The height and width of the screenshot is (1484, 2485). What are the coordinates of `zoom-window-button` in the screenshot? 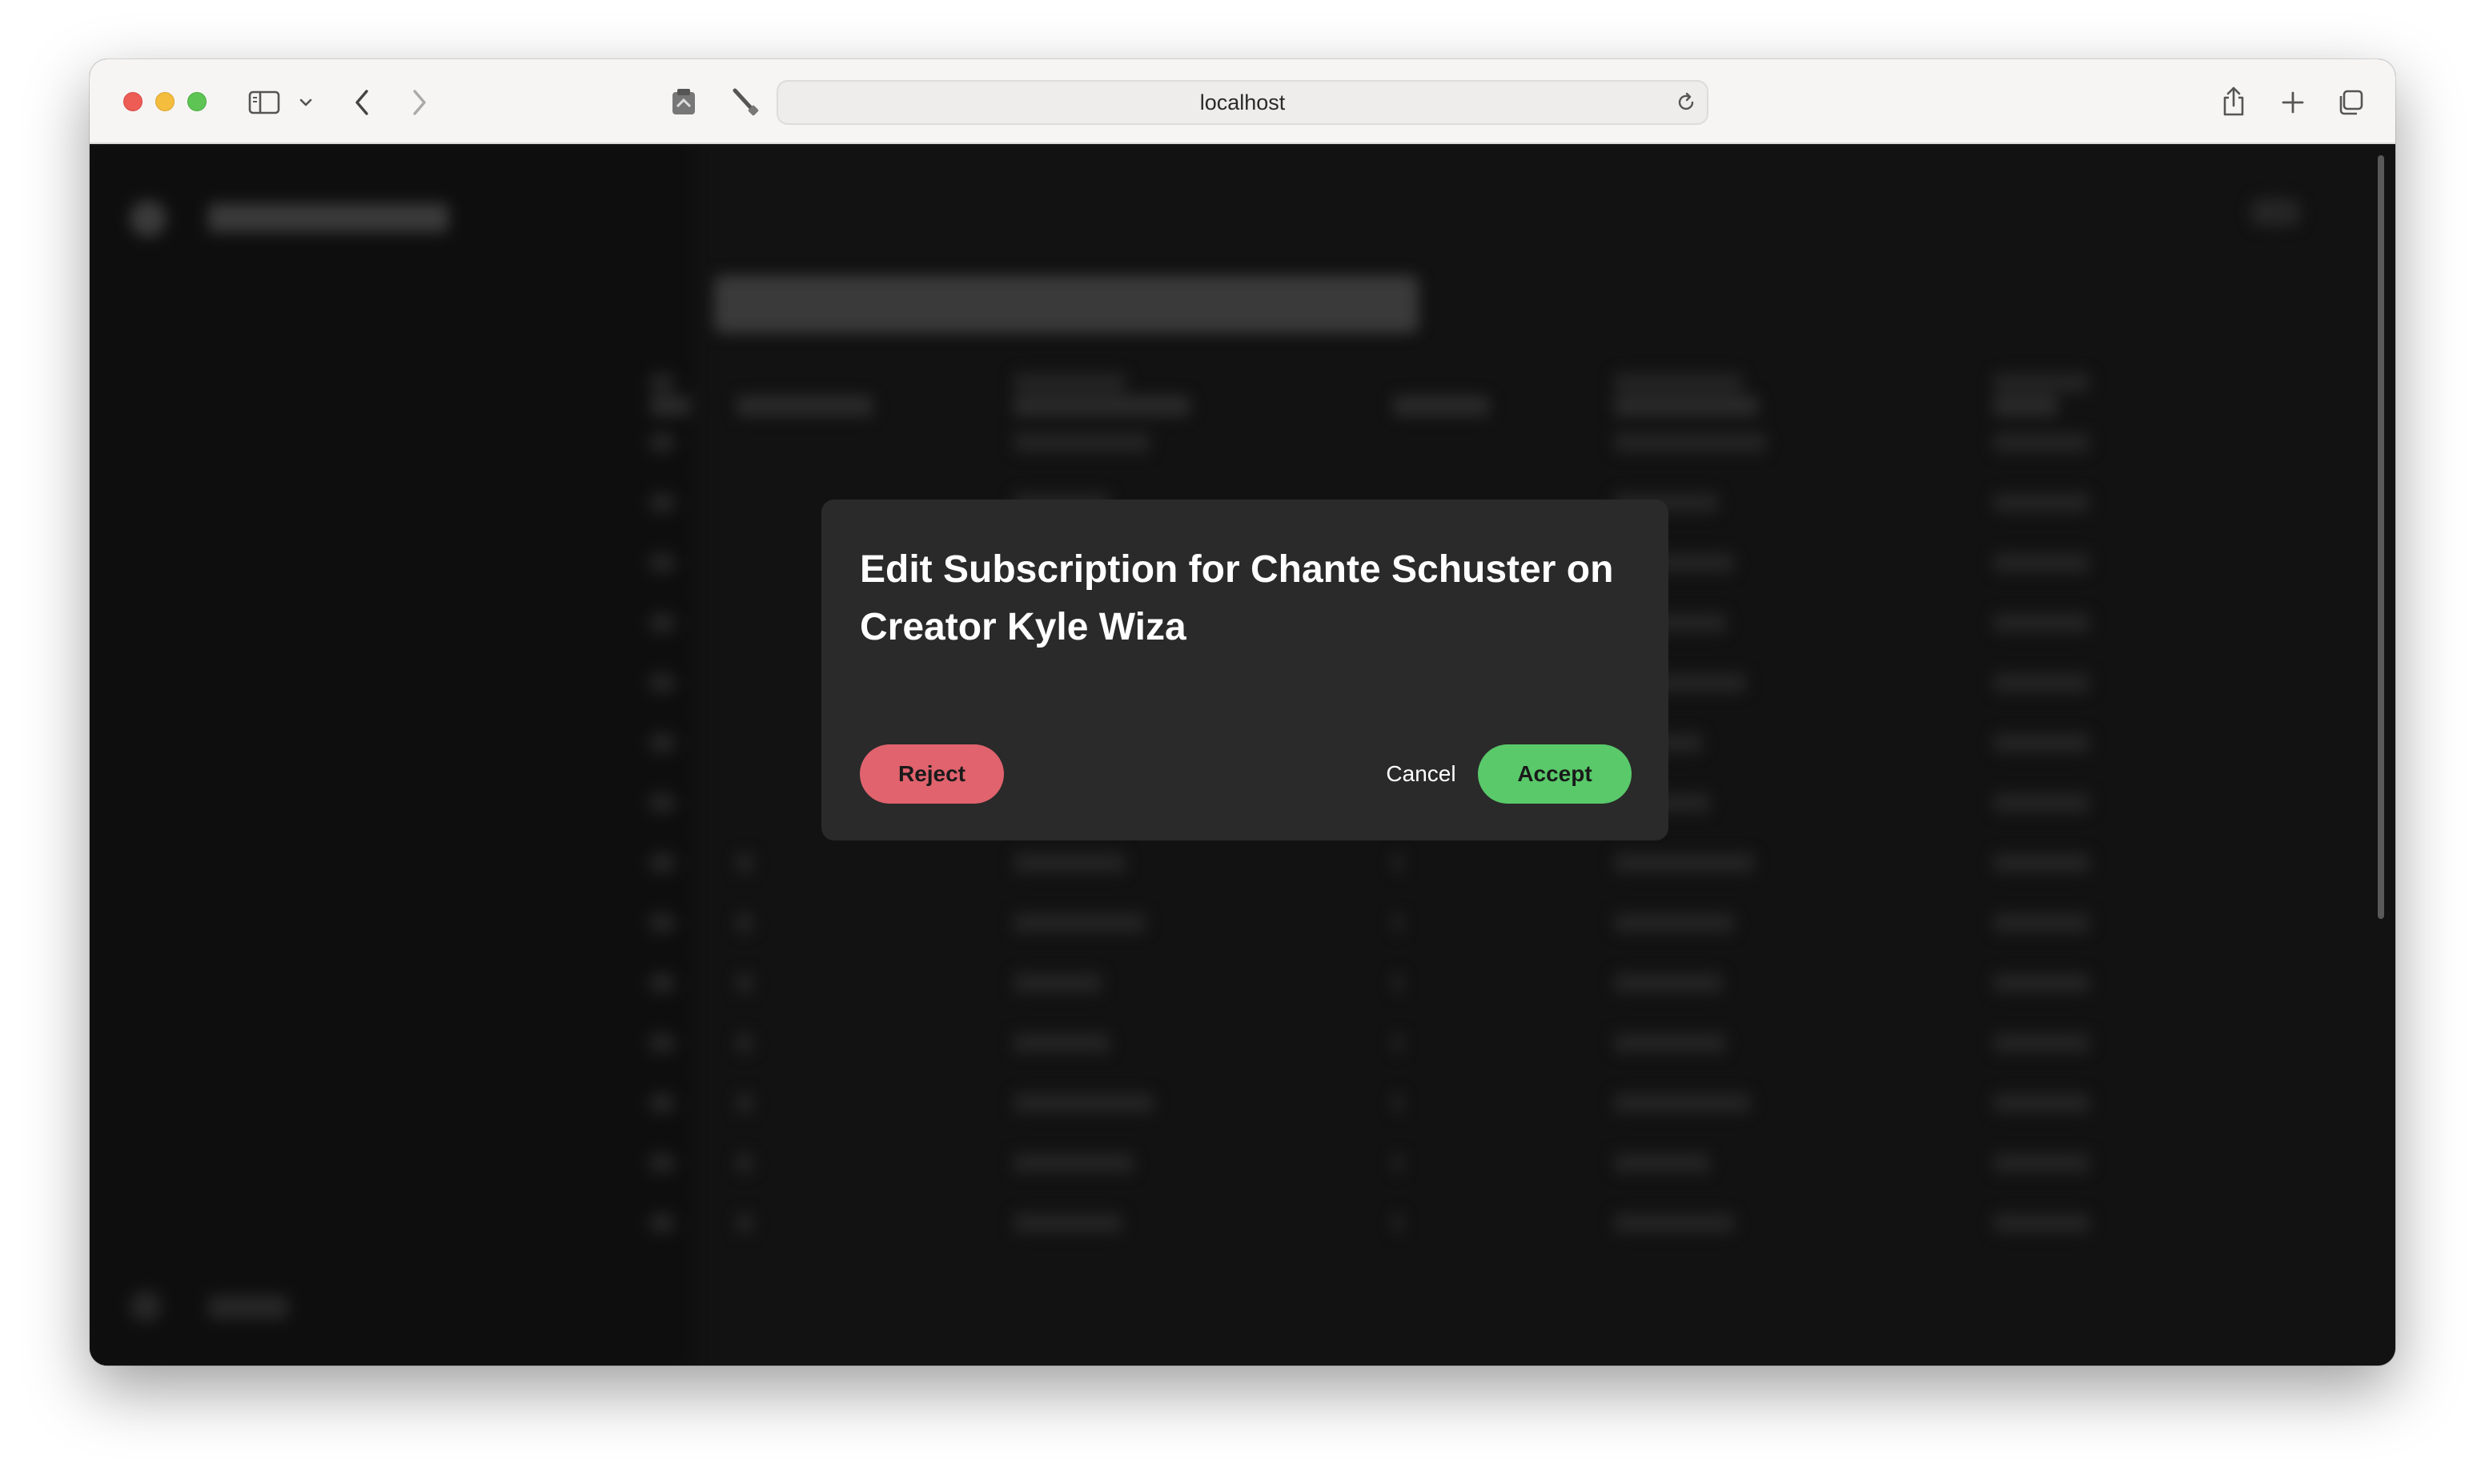 It's located at (197, 101).